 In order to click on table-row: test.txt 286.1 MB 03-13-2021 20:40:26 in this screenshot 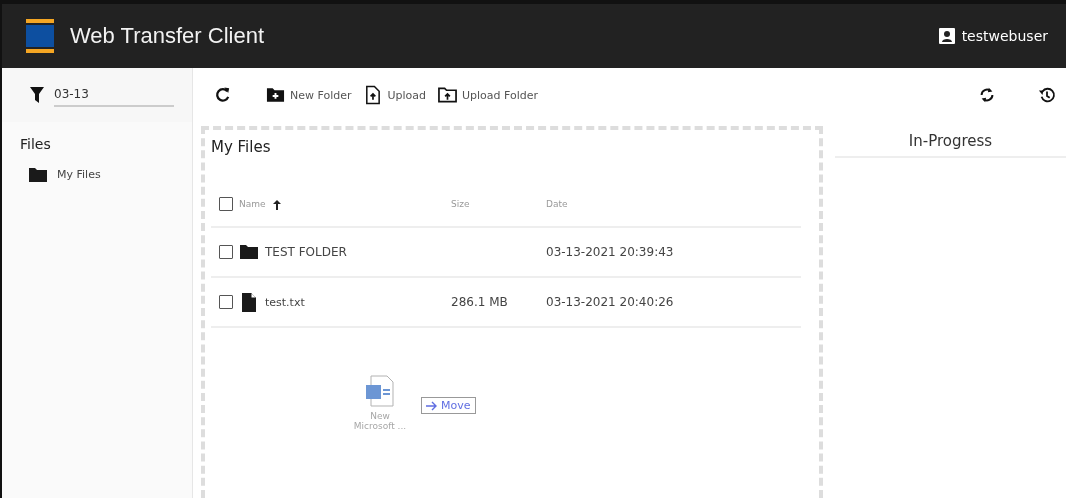, I will do `click(506, 303)`.